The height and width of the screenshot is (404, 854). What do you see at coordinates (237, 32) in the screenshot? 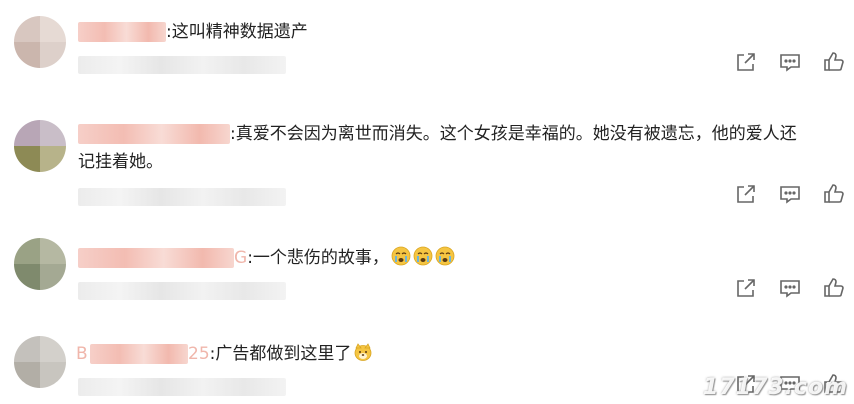
I see `comment-text: :这叫精神数据遗产` at bounding box center [237, 32].